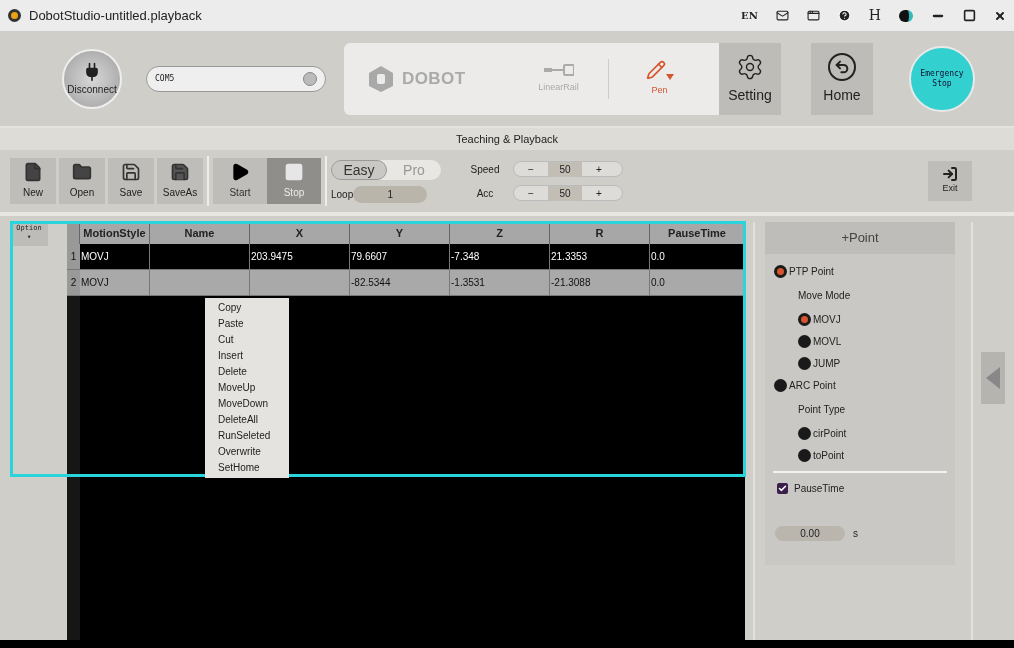 The width and height of the screenshot is (1014, 648). Describe the element at coordinates (600, 256) in the screenshot. I see `table-cell: 21.3353` at that location.